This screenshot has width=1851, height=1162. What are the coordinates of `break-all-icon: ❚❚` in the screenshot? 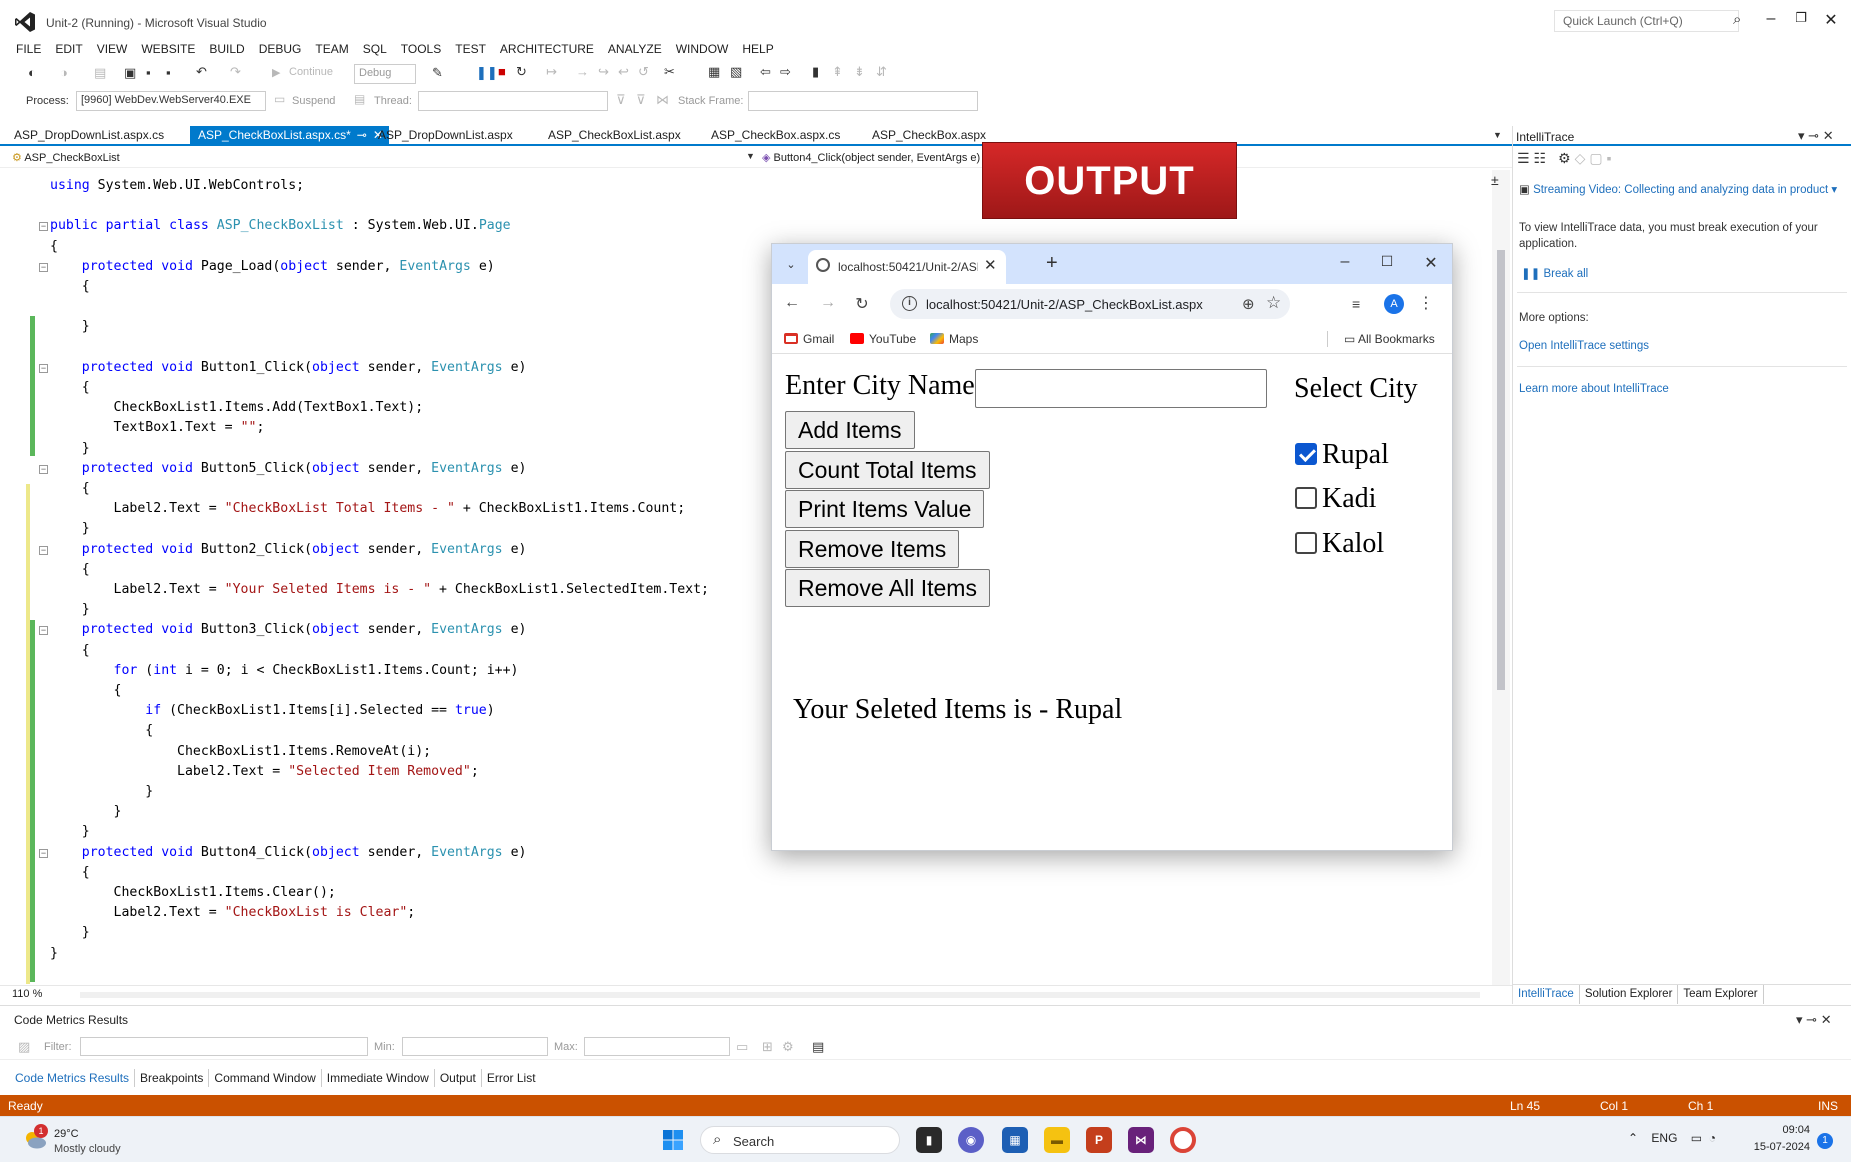 It's located at (487, 73).